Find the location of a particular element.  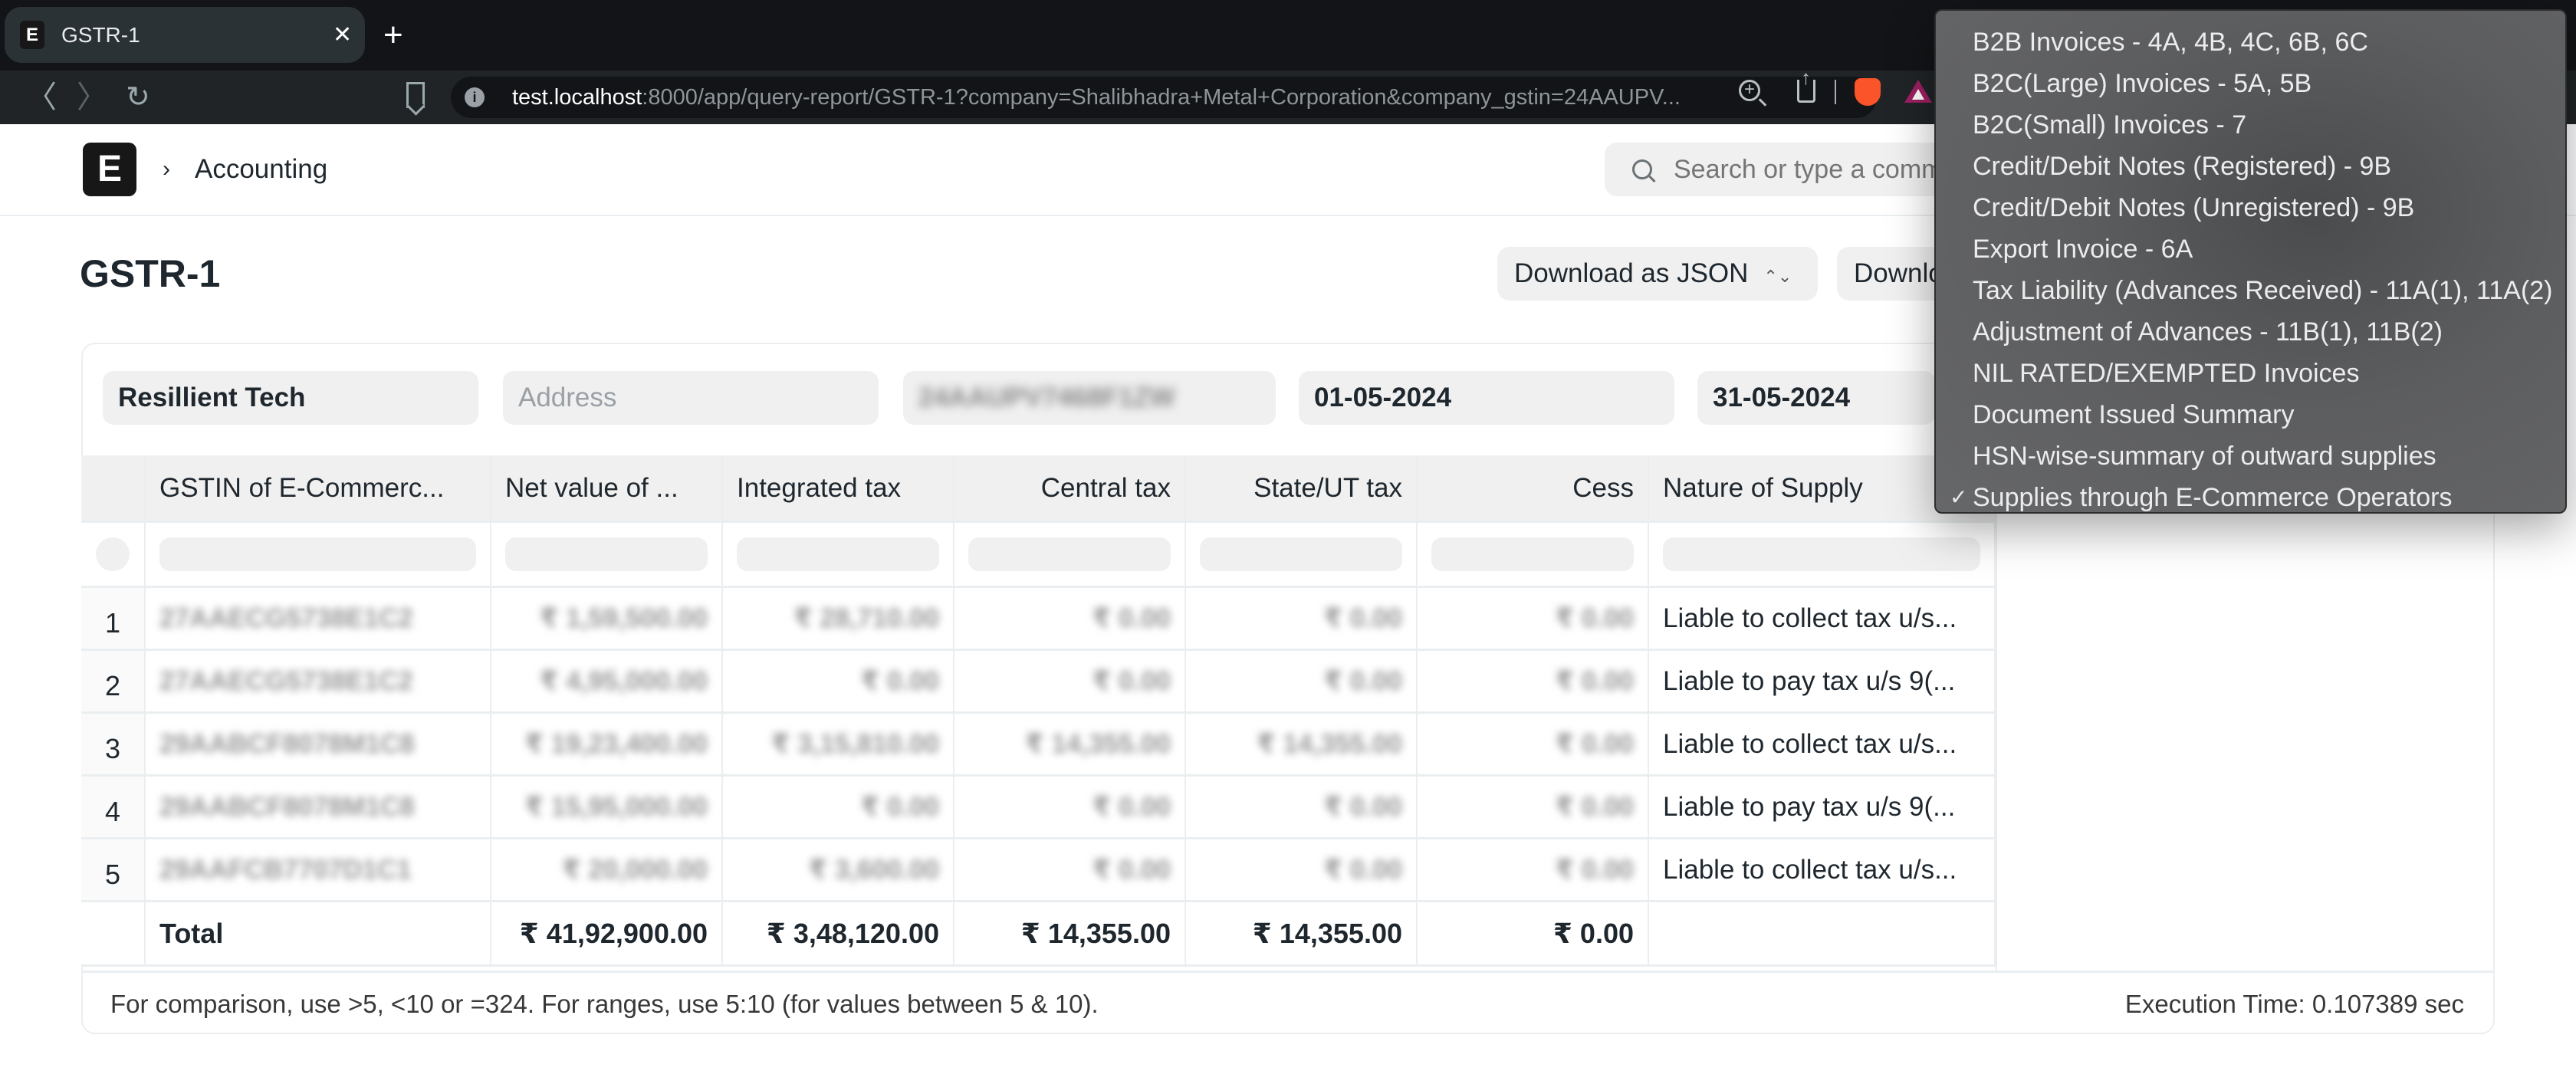

download-json-select: Download as JSON ⌃⌄ is located at coordinates (1658, 274).